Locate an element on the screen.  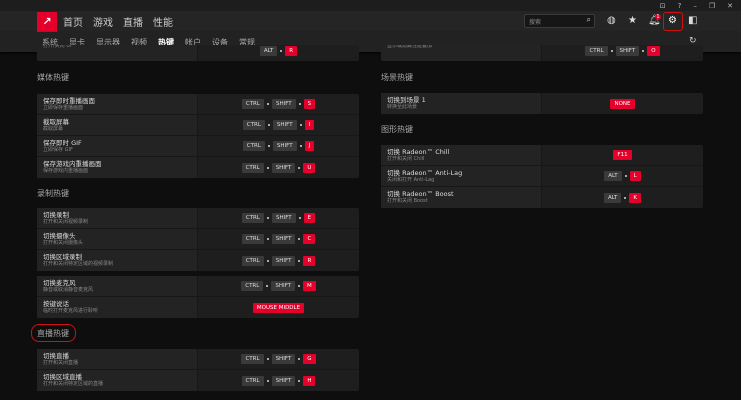
hotkey-title: 切换 Radeon™ Anti-Lag is located at coordinates (425, 173).